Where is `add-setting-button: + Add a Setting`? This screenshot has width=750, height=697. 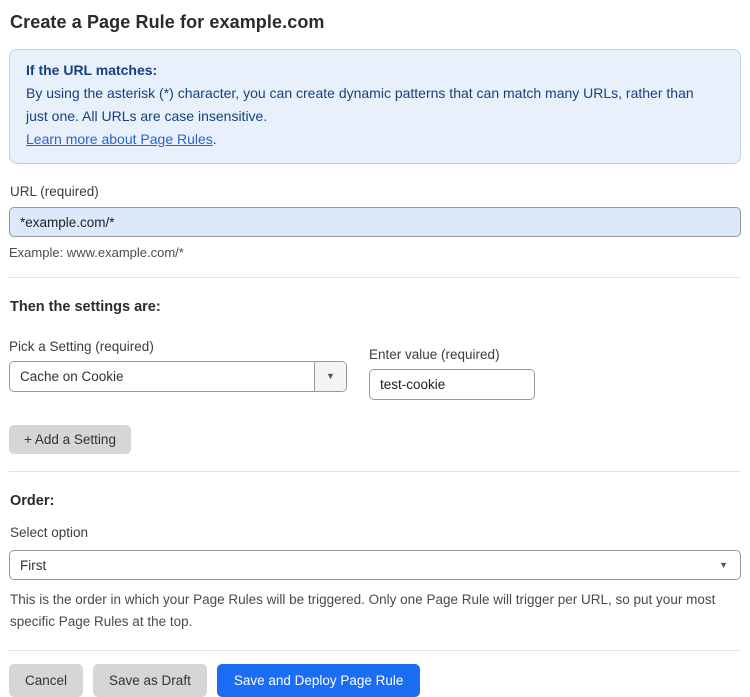 add-setting-button: + Add a Setting is located at coordinates (70, 439).